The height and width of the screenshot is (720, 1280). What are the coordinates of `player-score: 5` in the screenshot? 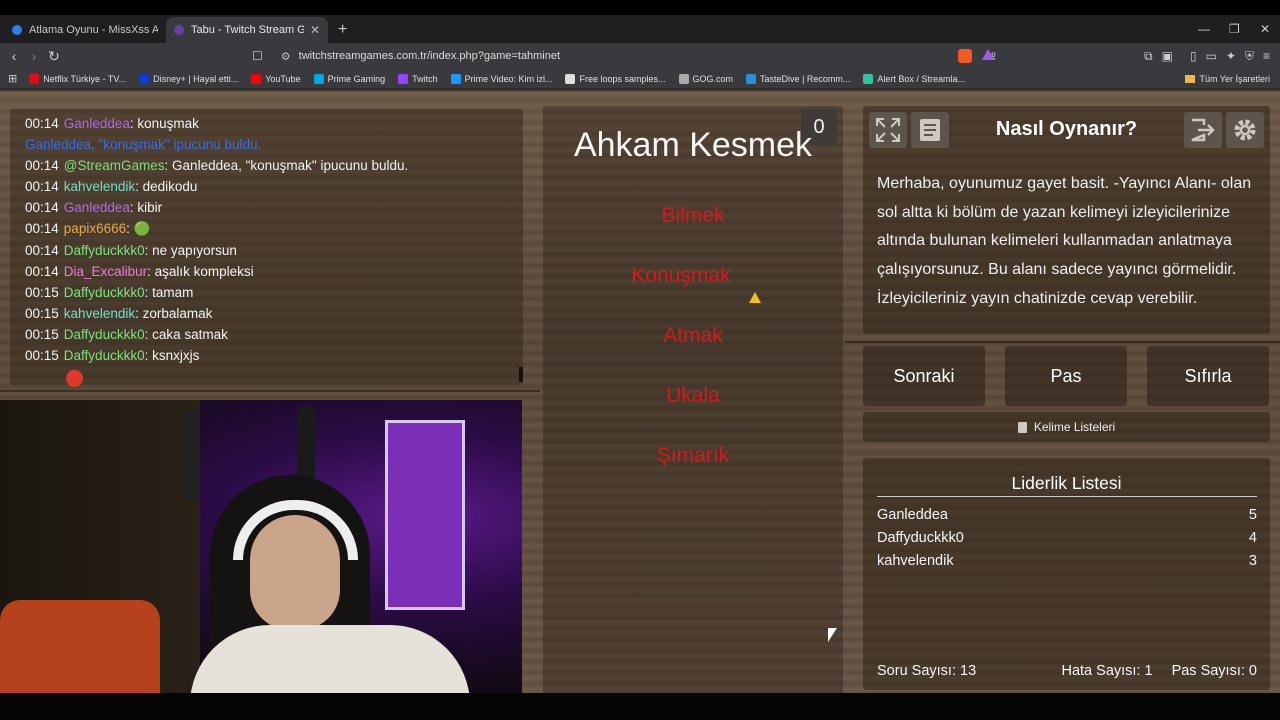 It's located at (1252, 514).